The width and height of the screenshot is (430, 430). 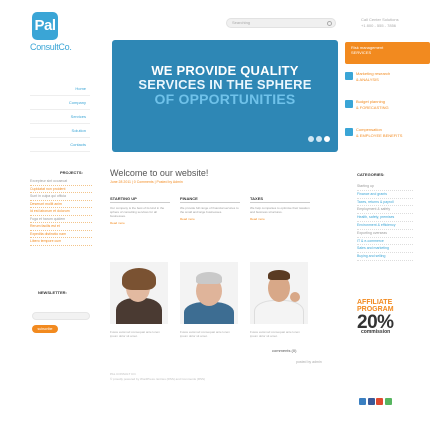 What do you see at coordinates (61, 219) in the screenshot?
I see `project-link: Fuga et harum quidem` at bounding box center [61, 219].